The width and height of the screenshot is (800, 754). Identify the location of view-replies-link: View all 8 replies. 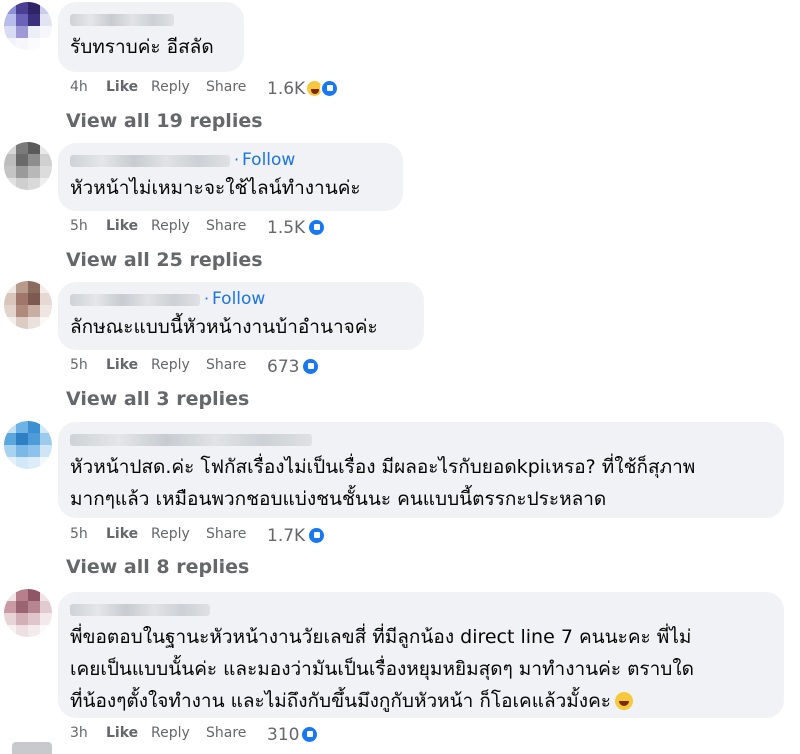
(157, 567).